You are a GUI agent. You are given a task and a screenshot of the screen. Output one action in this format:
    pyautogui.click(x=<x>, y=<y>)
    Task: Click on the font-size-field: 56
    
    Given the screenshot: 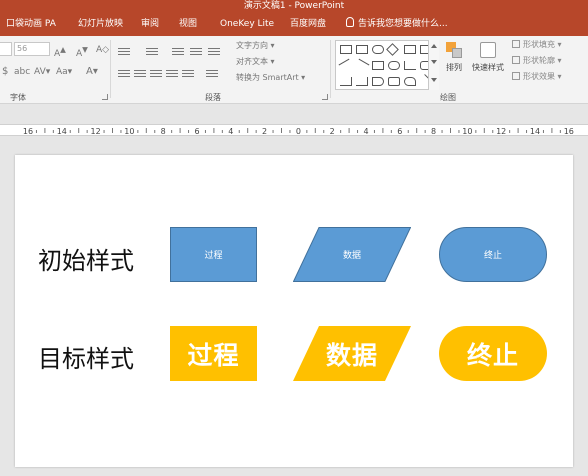 What is the action you would take?
    pyautogui.click(x=32, y=49)
    